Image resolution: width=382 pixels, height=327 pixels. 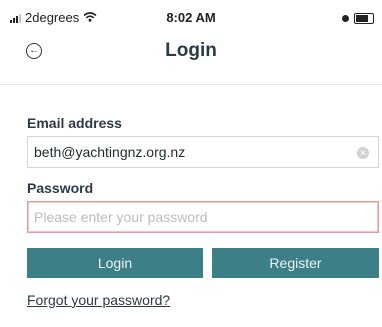 What do you see at coordinates (115, 263) in the screenshot?
I see `login-button: Login` at bounding box center [115, 263].